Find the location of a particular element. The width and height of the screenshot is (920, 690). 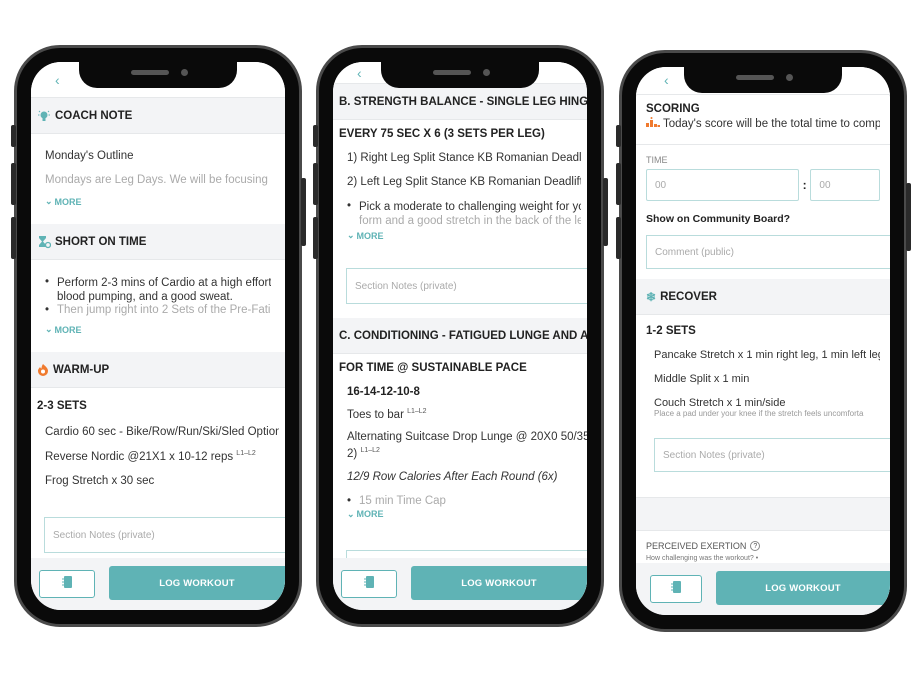

comment-input: Comment (public) is located at coordinates (768, 252).